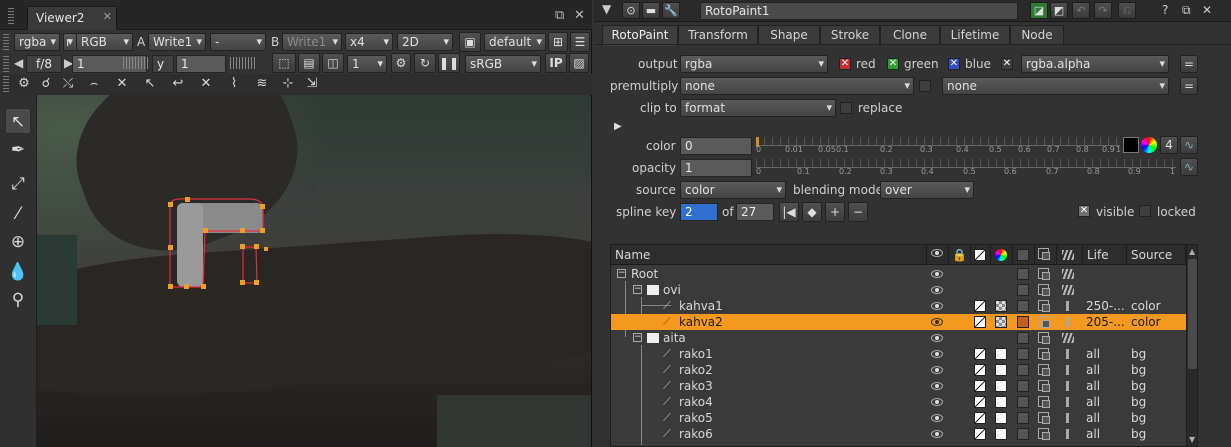 The width and height of the screenshot is (1231, 447). I want to click on scroll-down-icon: ▼, so click(1192, 439).